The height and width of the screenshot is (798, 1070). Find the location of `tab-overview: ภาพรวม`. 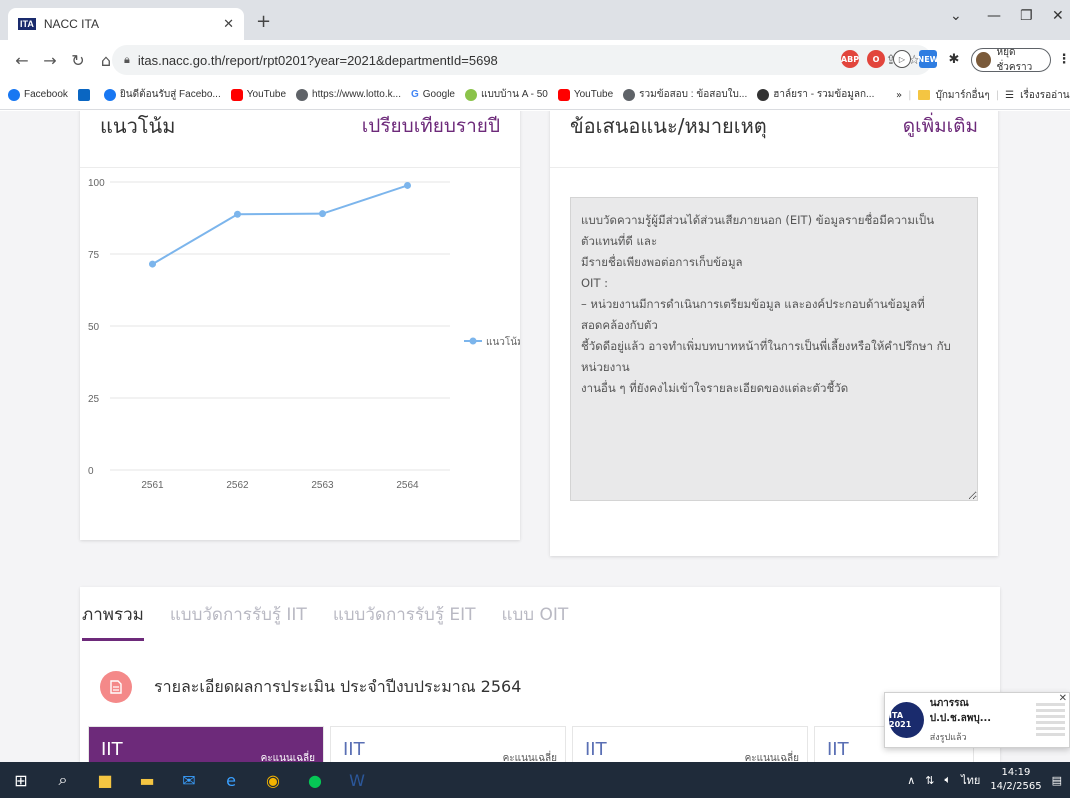

tab-overview: ภาพรวม is located at coordinates (113, 621).